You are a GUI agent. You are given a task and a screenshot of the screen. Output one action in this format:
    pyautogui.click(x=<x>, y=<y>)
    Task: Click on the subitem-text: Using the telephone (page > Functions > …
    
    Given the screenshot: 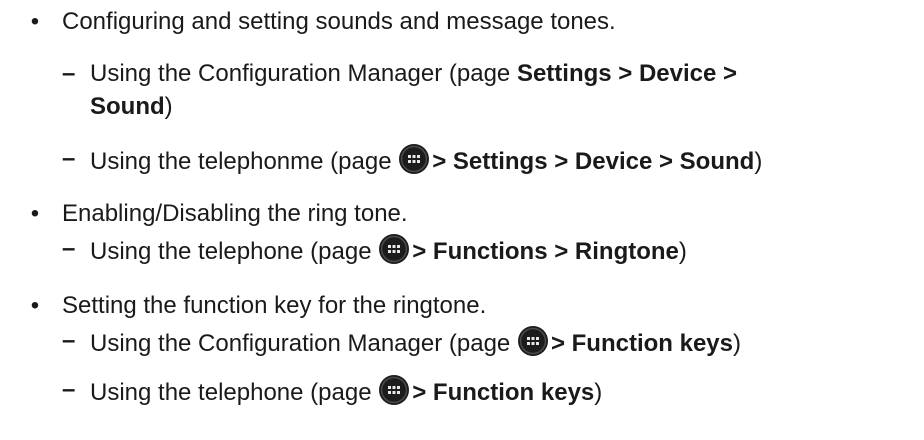 What is the action you would take?
    pyautogui.click(x=388, y=250)
    